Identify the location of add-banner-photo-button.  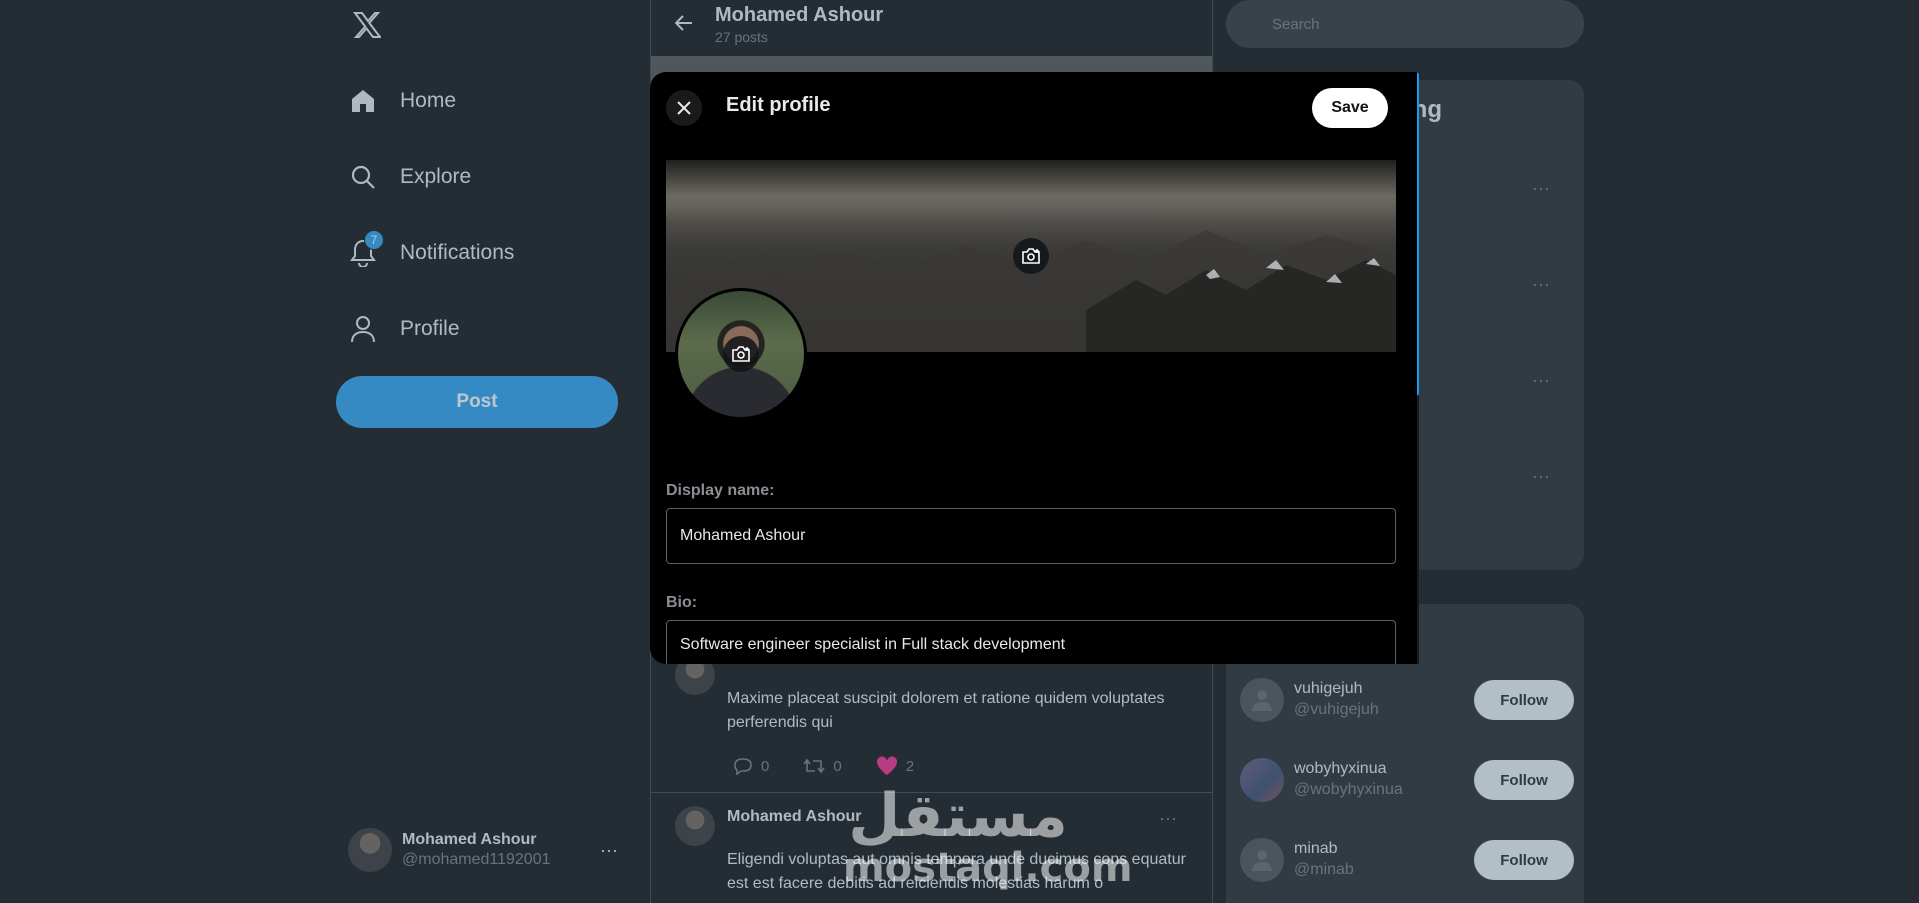
(1031, 256).